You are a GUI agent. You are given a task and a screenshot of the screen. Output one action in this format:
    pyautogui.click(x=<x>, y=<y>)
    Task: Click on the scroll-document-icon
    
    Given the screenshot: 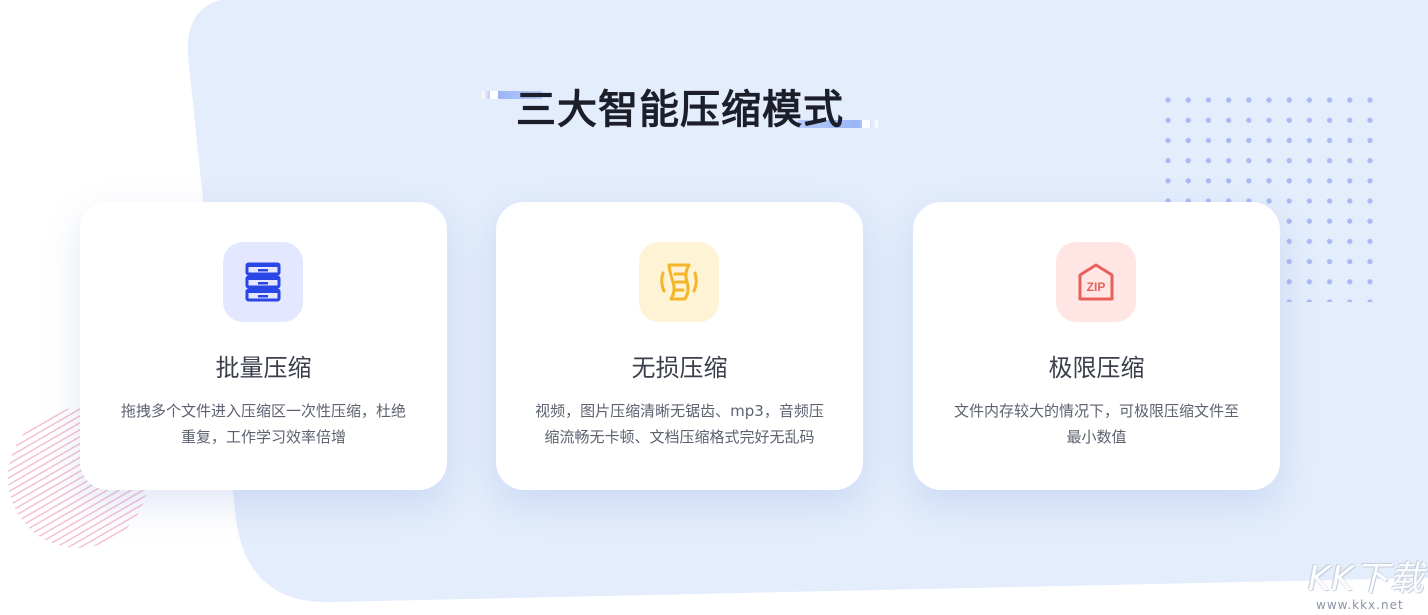 What is the action you would take?
    pyautogui.click(x=679, y=282)
    